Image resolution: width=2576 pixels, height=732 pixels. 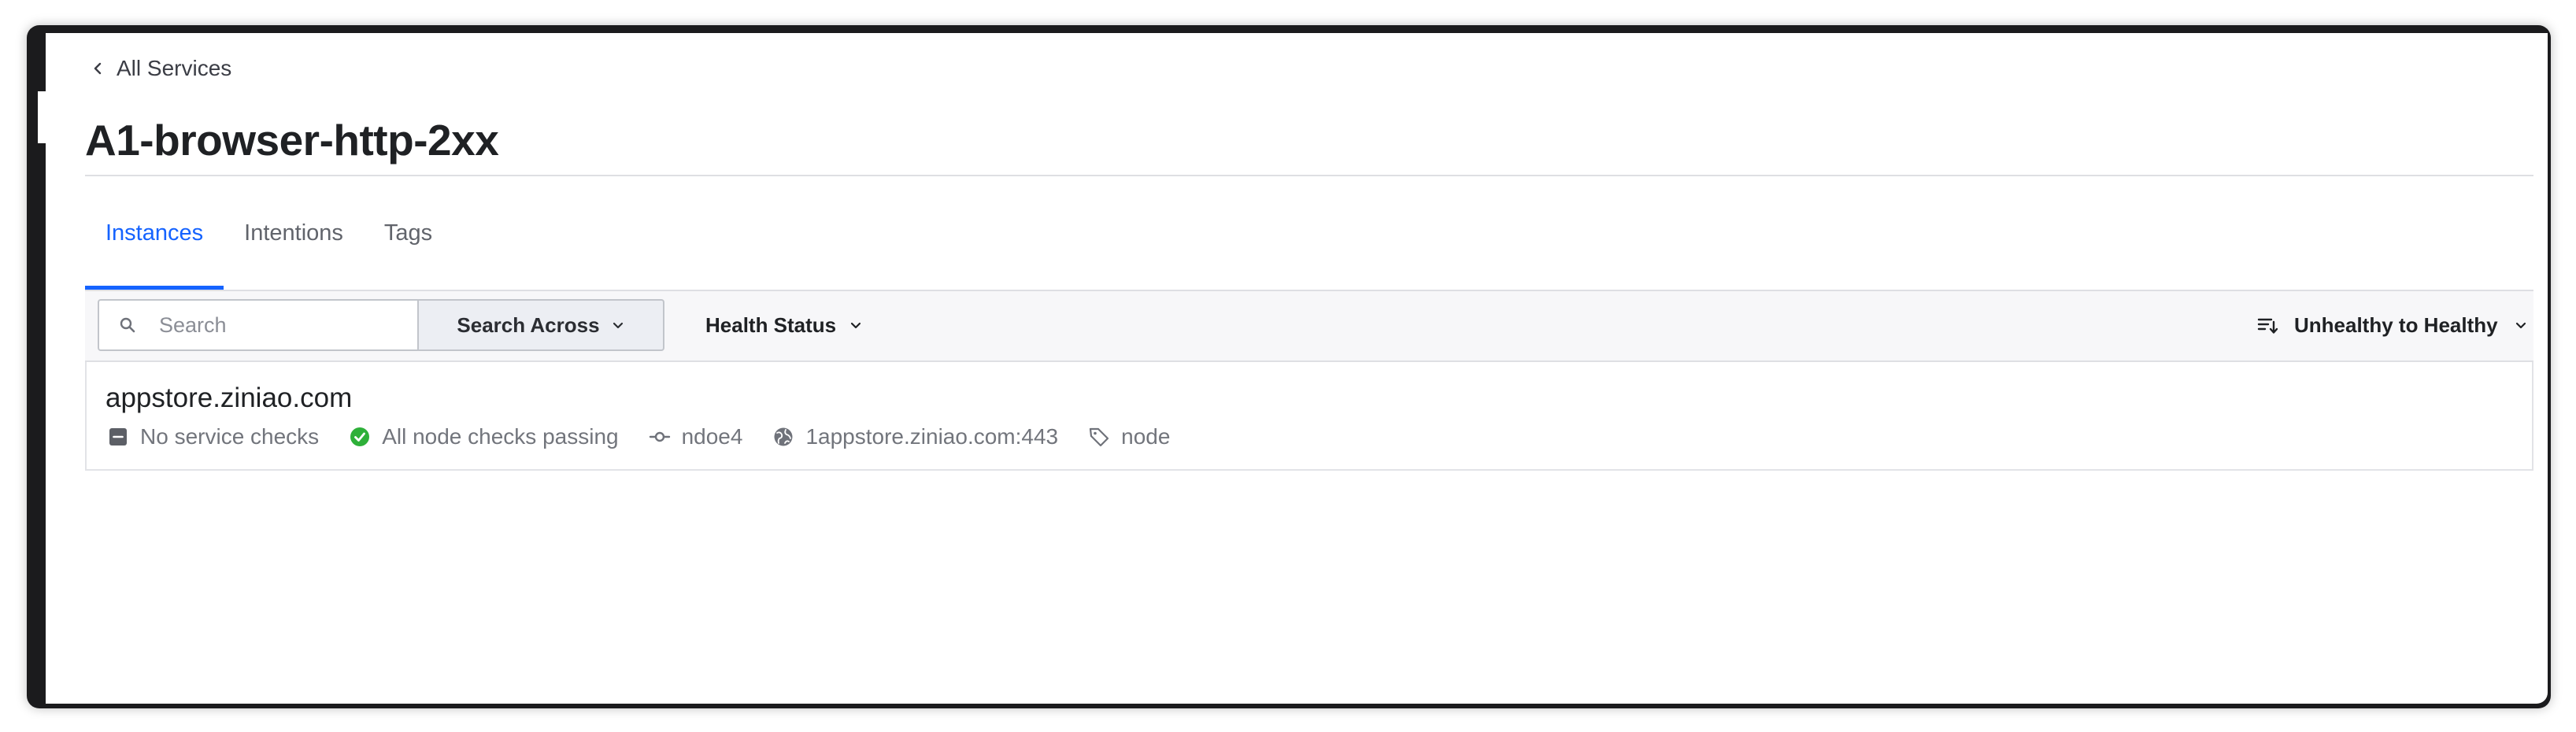 I want to click on check-circle-icon, so click(x=360, y=436).